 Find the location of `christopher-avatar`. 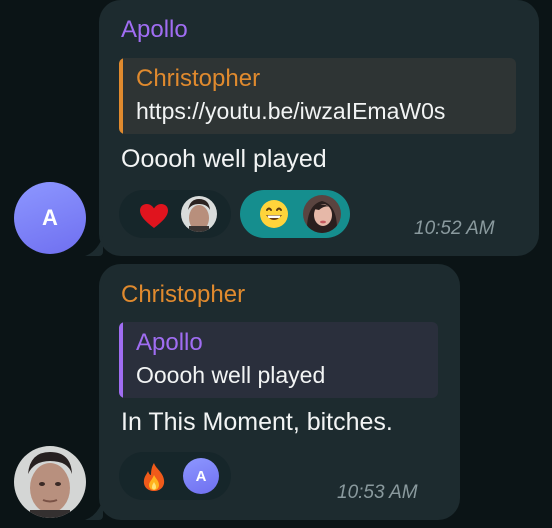

christopher-avatar is located at coordinates (50, 482).